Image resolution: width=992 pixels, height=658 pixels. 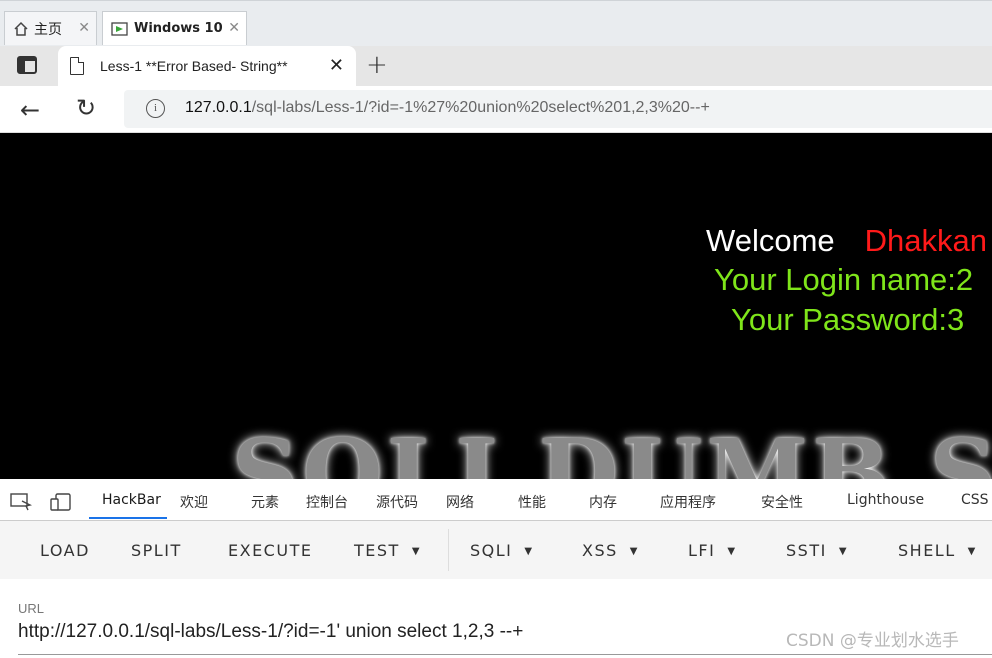 I want to click on vm-tab-home-label: 主页, so click(x=48, y=29).